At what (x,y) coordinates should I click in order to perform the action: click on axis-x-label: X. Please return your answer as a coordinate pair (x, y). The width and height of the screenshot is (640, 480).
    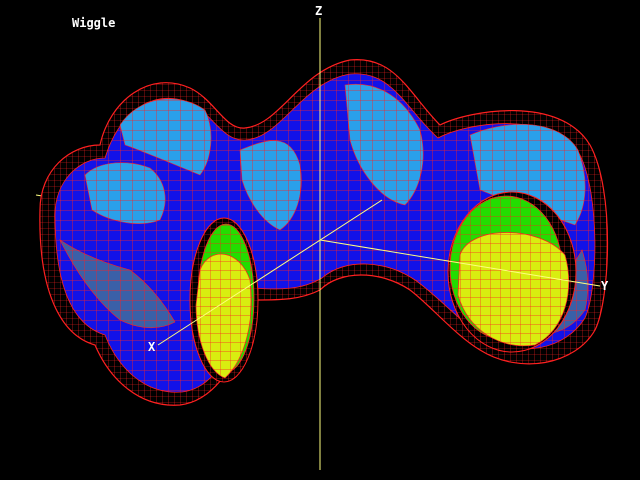
    Looking at the image, I should click on (152, 347).